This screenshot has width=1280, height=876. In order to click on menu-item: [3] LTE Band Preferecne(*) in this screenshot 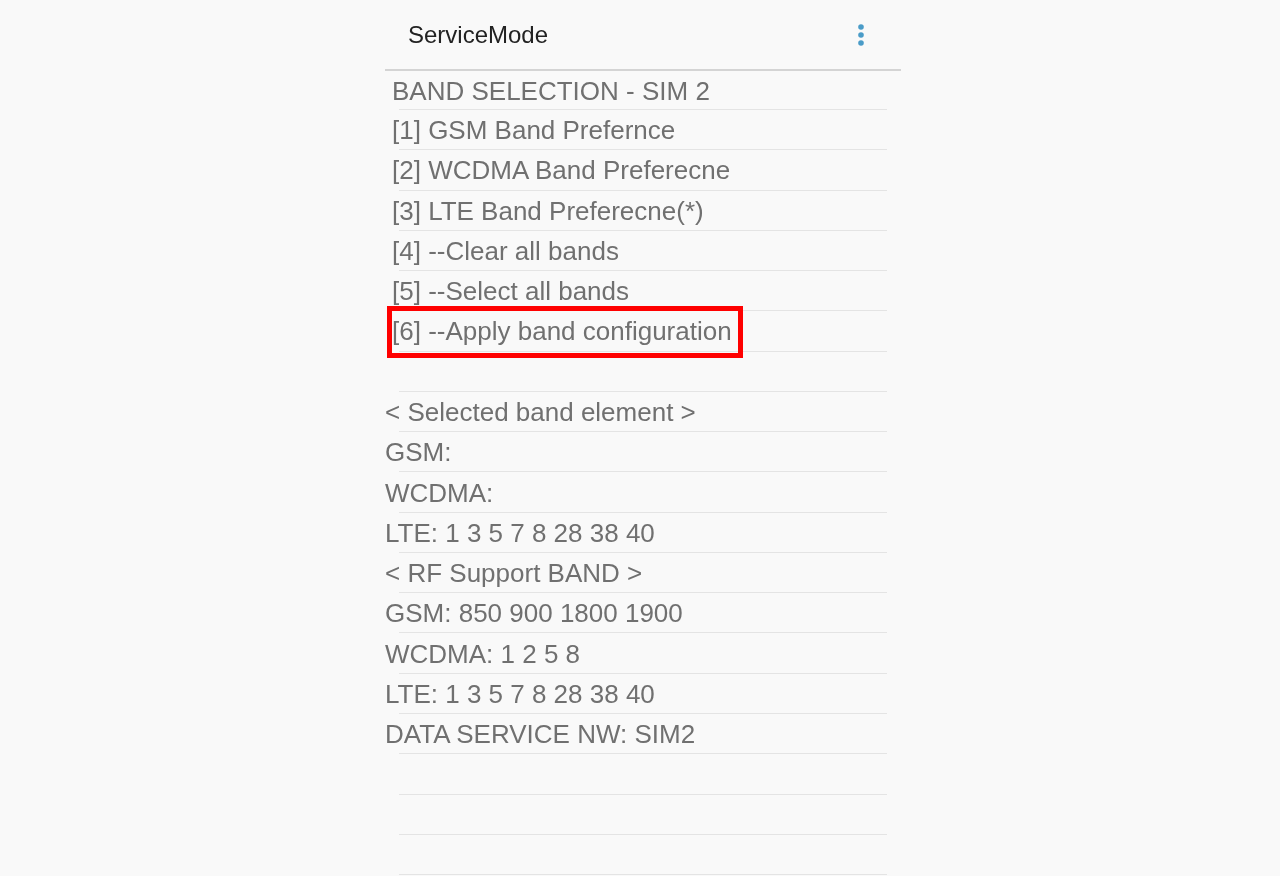, I will do `click(548, 210)`.